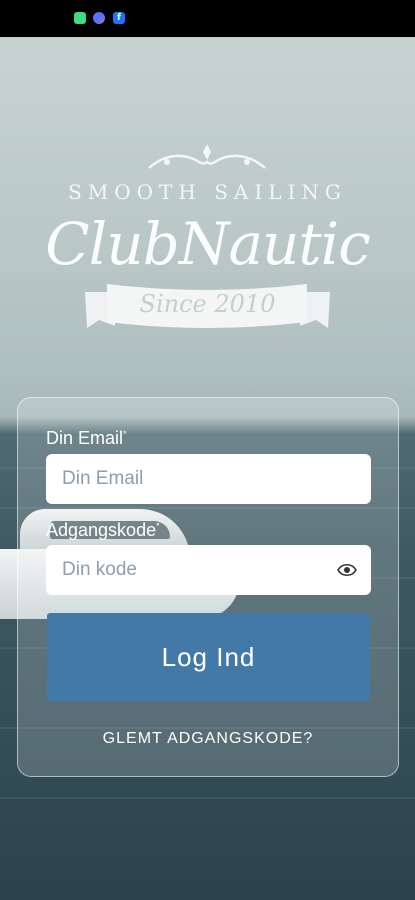 Image resolution: width=415 pixels, height=900 pixels. What do you see at coordinates (347, 570) in the screenshot?
I see `eye-icon` at bounding box center [347, 570].